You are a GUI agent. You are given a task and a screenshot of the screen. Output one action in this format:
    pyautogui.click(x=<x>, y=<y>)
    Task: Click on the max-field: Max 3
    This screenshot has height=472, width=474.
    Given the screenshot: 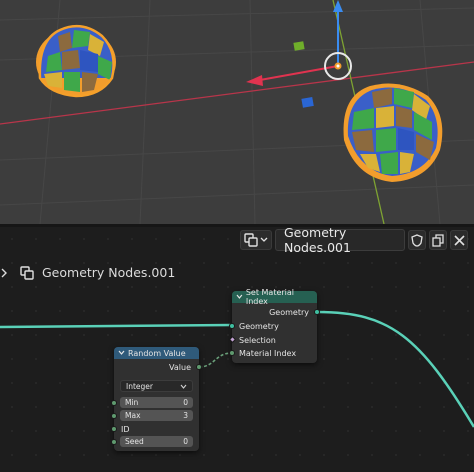 What is the action you would take?
    pyautogui.click(x=152, y=415)
    